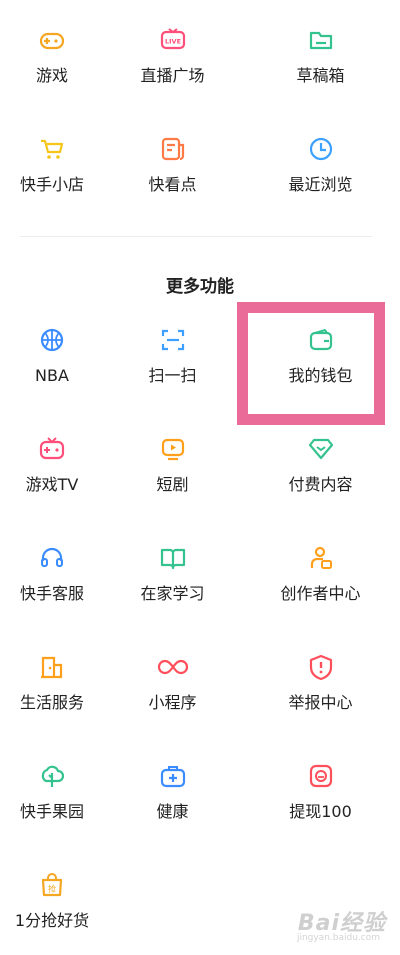 The width and height of the screenshot is (400, 955). What do you see at coordinates (52, 340) in the screenshot?
I see `basketball-icon` at bounding box center [52, 340].